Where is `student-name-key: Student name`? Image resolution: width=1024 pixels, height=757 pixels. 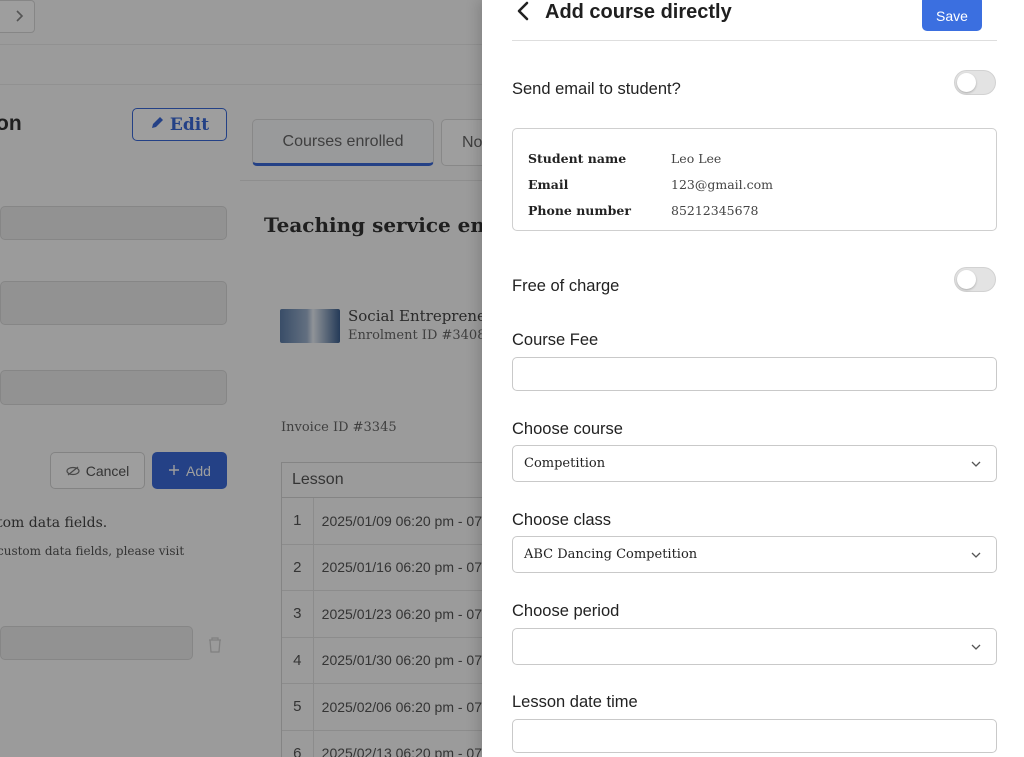 student-name-key: Student name is located at coordinates (577, 158).